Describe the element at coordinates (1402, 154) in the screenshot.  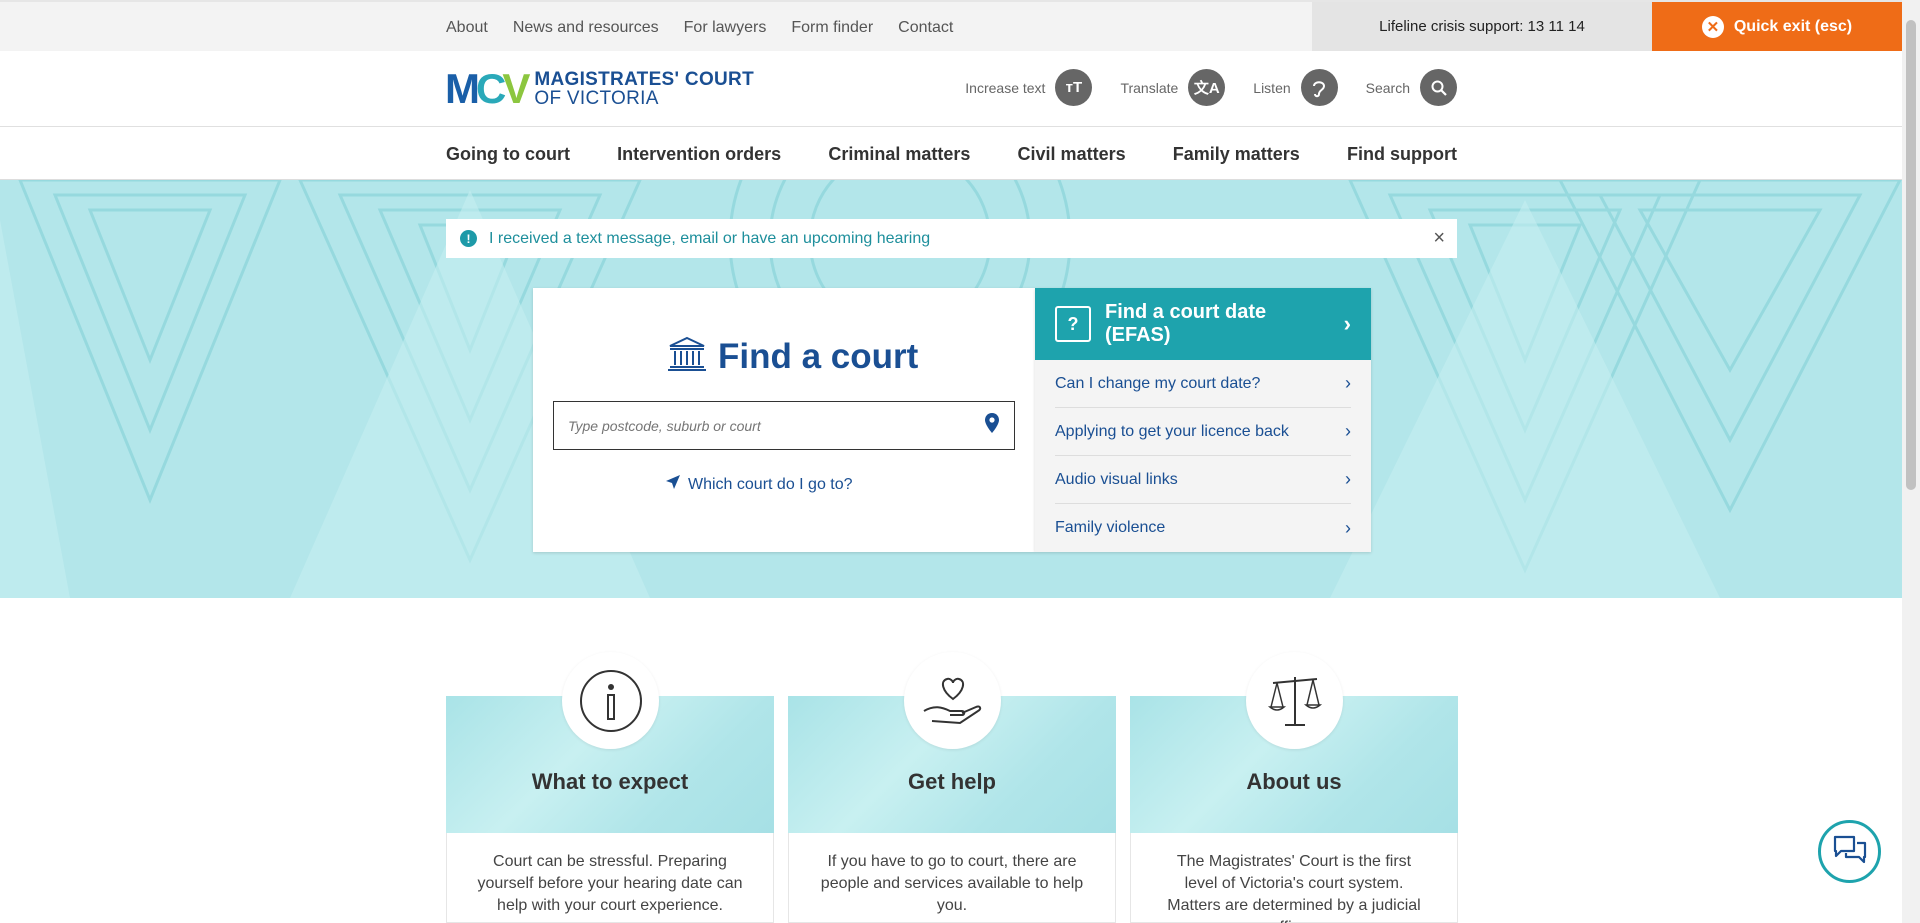
I see `nav-find-support: Find support` at that location.